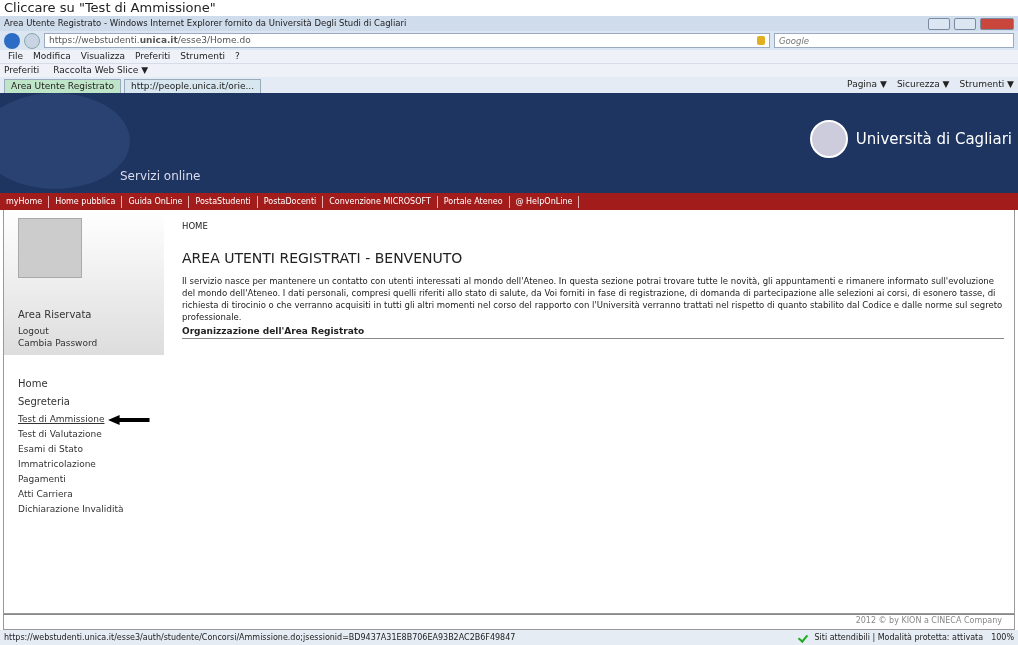 This screenshot has height=645, width=1018. Describe the element at coordinates (84, 343) in the screenshot. I see `sidebar-link: Cambia Password` at that location.